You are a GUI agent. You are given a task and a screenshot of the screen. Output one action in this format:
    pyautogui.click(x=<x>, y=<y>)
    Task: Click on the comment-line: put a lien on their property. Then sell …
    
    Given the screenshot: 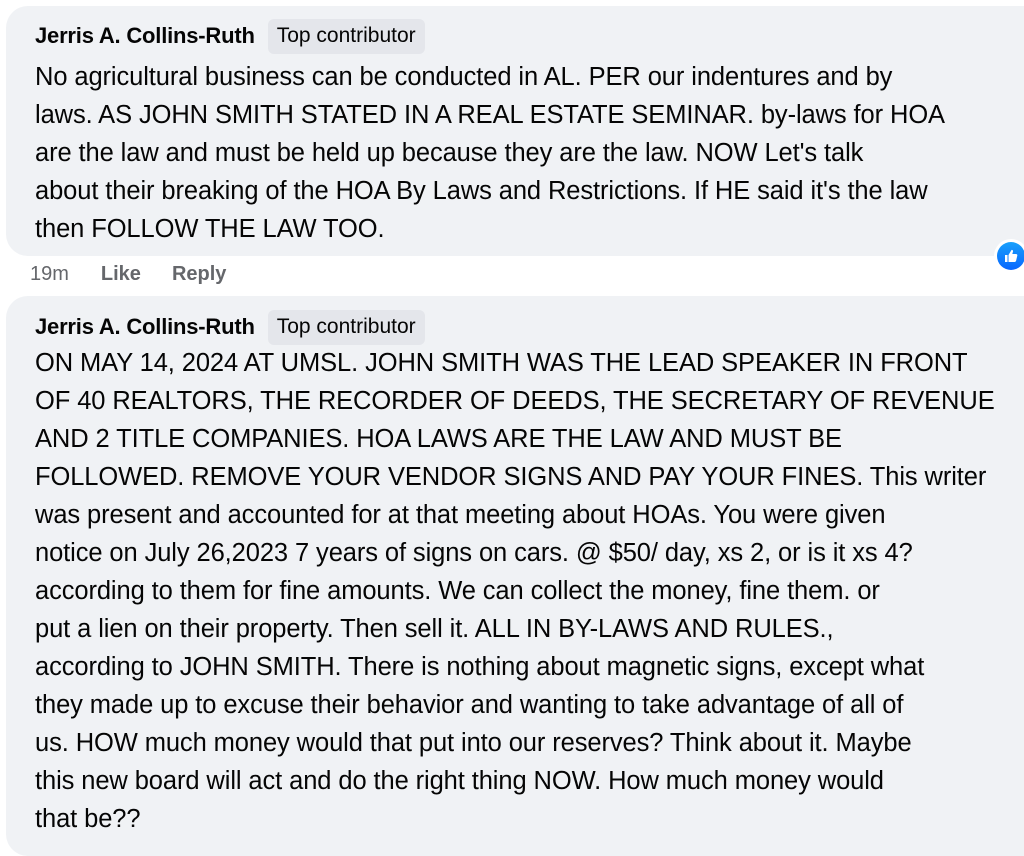 What is the action you would take?
    pyautogui.click(x=434, y=629)
    